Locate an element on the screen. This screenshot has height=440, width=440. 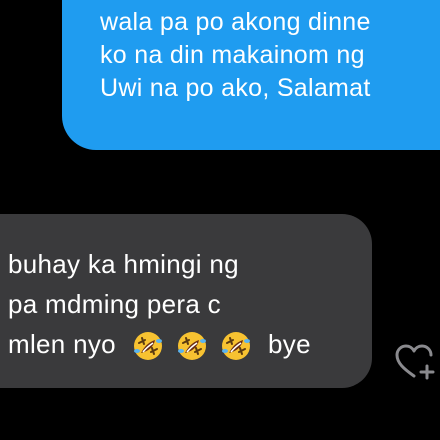
add-reaction-heart-icon is located at coordinates (416, 362).